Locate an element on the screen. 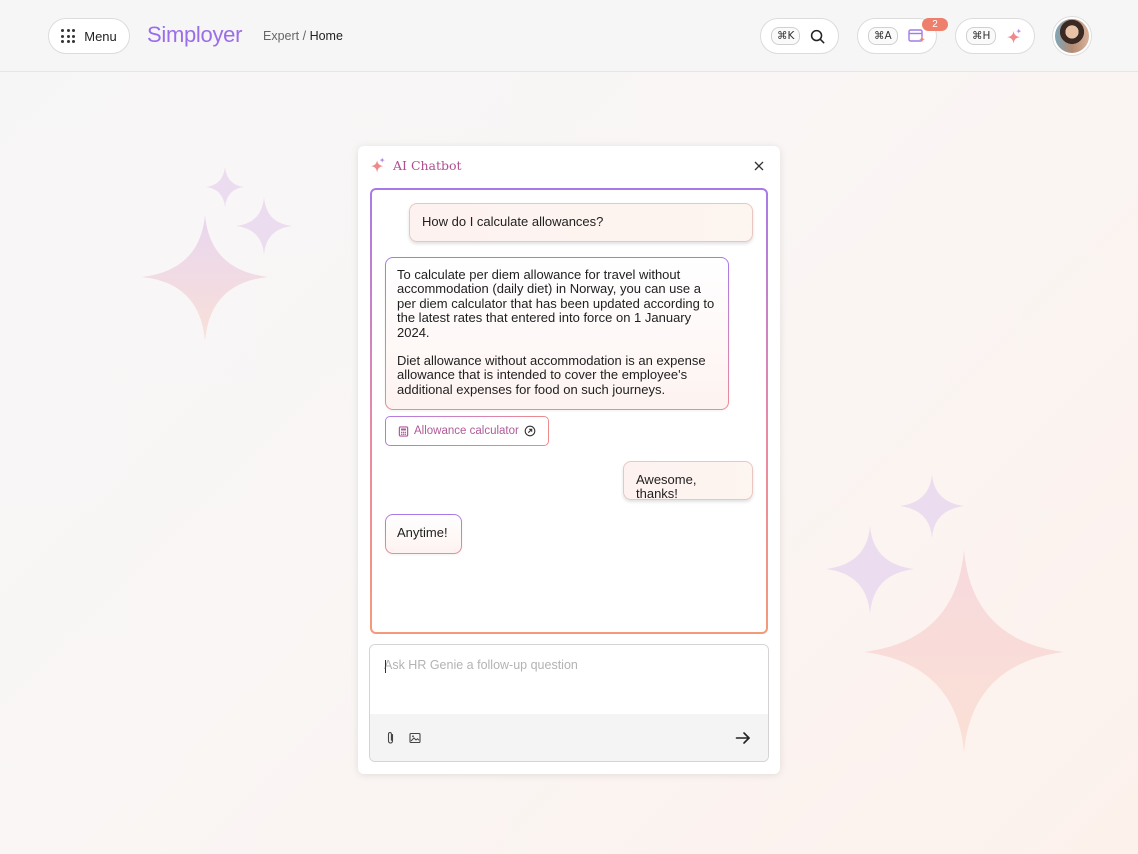 This screenshot has width=1138, height=854. allowance-calculator-link: Allowance calculator is located at coordinates (467, 431).